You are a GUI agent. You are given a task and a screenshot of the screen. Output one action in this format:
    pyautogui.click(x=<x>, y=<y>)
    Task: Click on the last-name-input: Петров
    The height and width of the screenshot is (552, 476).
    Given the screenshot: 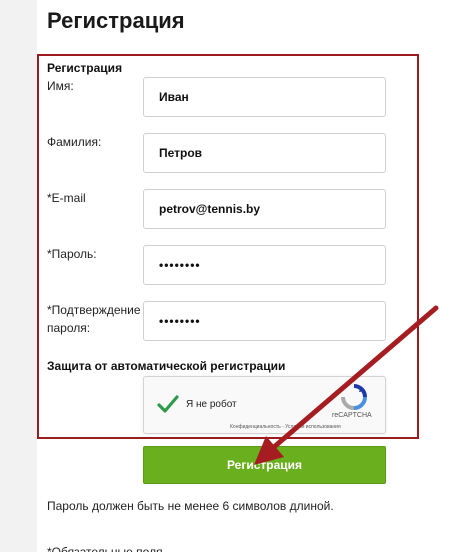 What is the action you would take?
    pyautogui.click(x=264, y=153)
    